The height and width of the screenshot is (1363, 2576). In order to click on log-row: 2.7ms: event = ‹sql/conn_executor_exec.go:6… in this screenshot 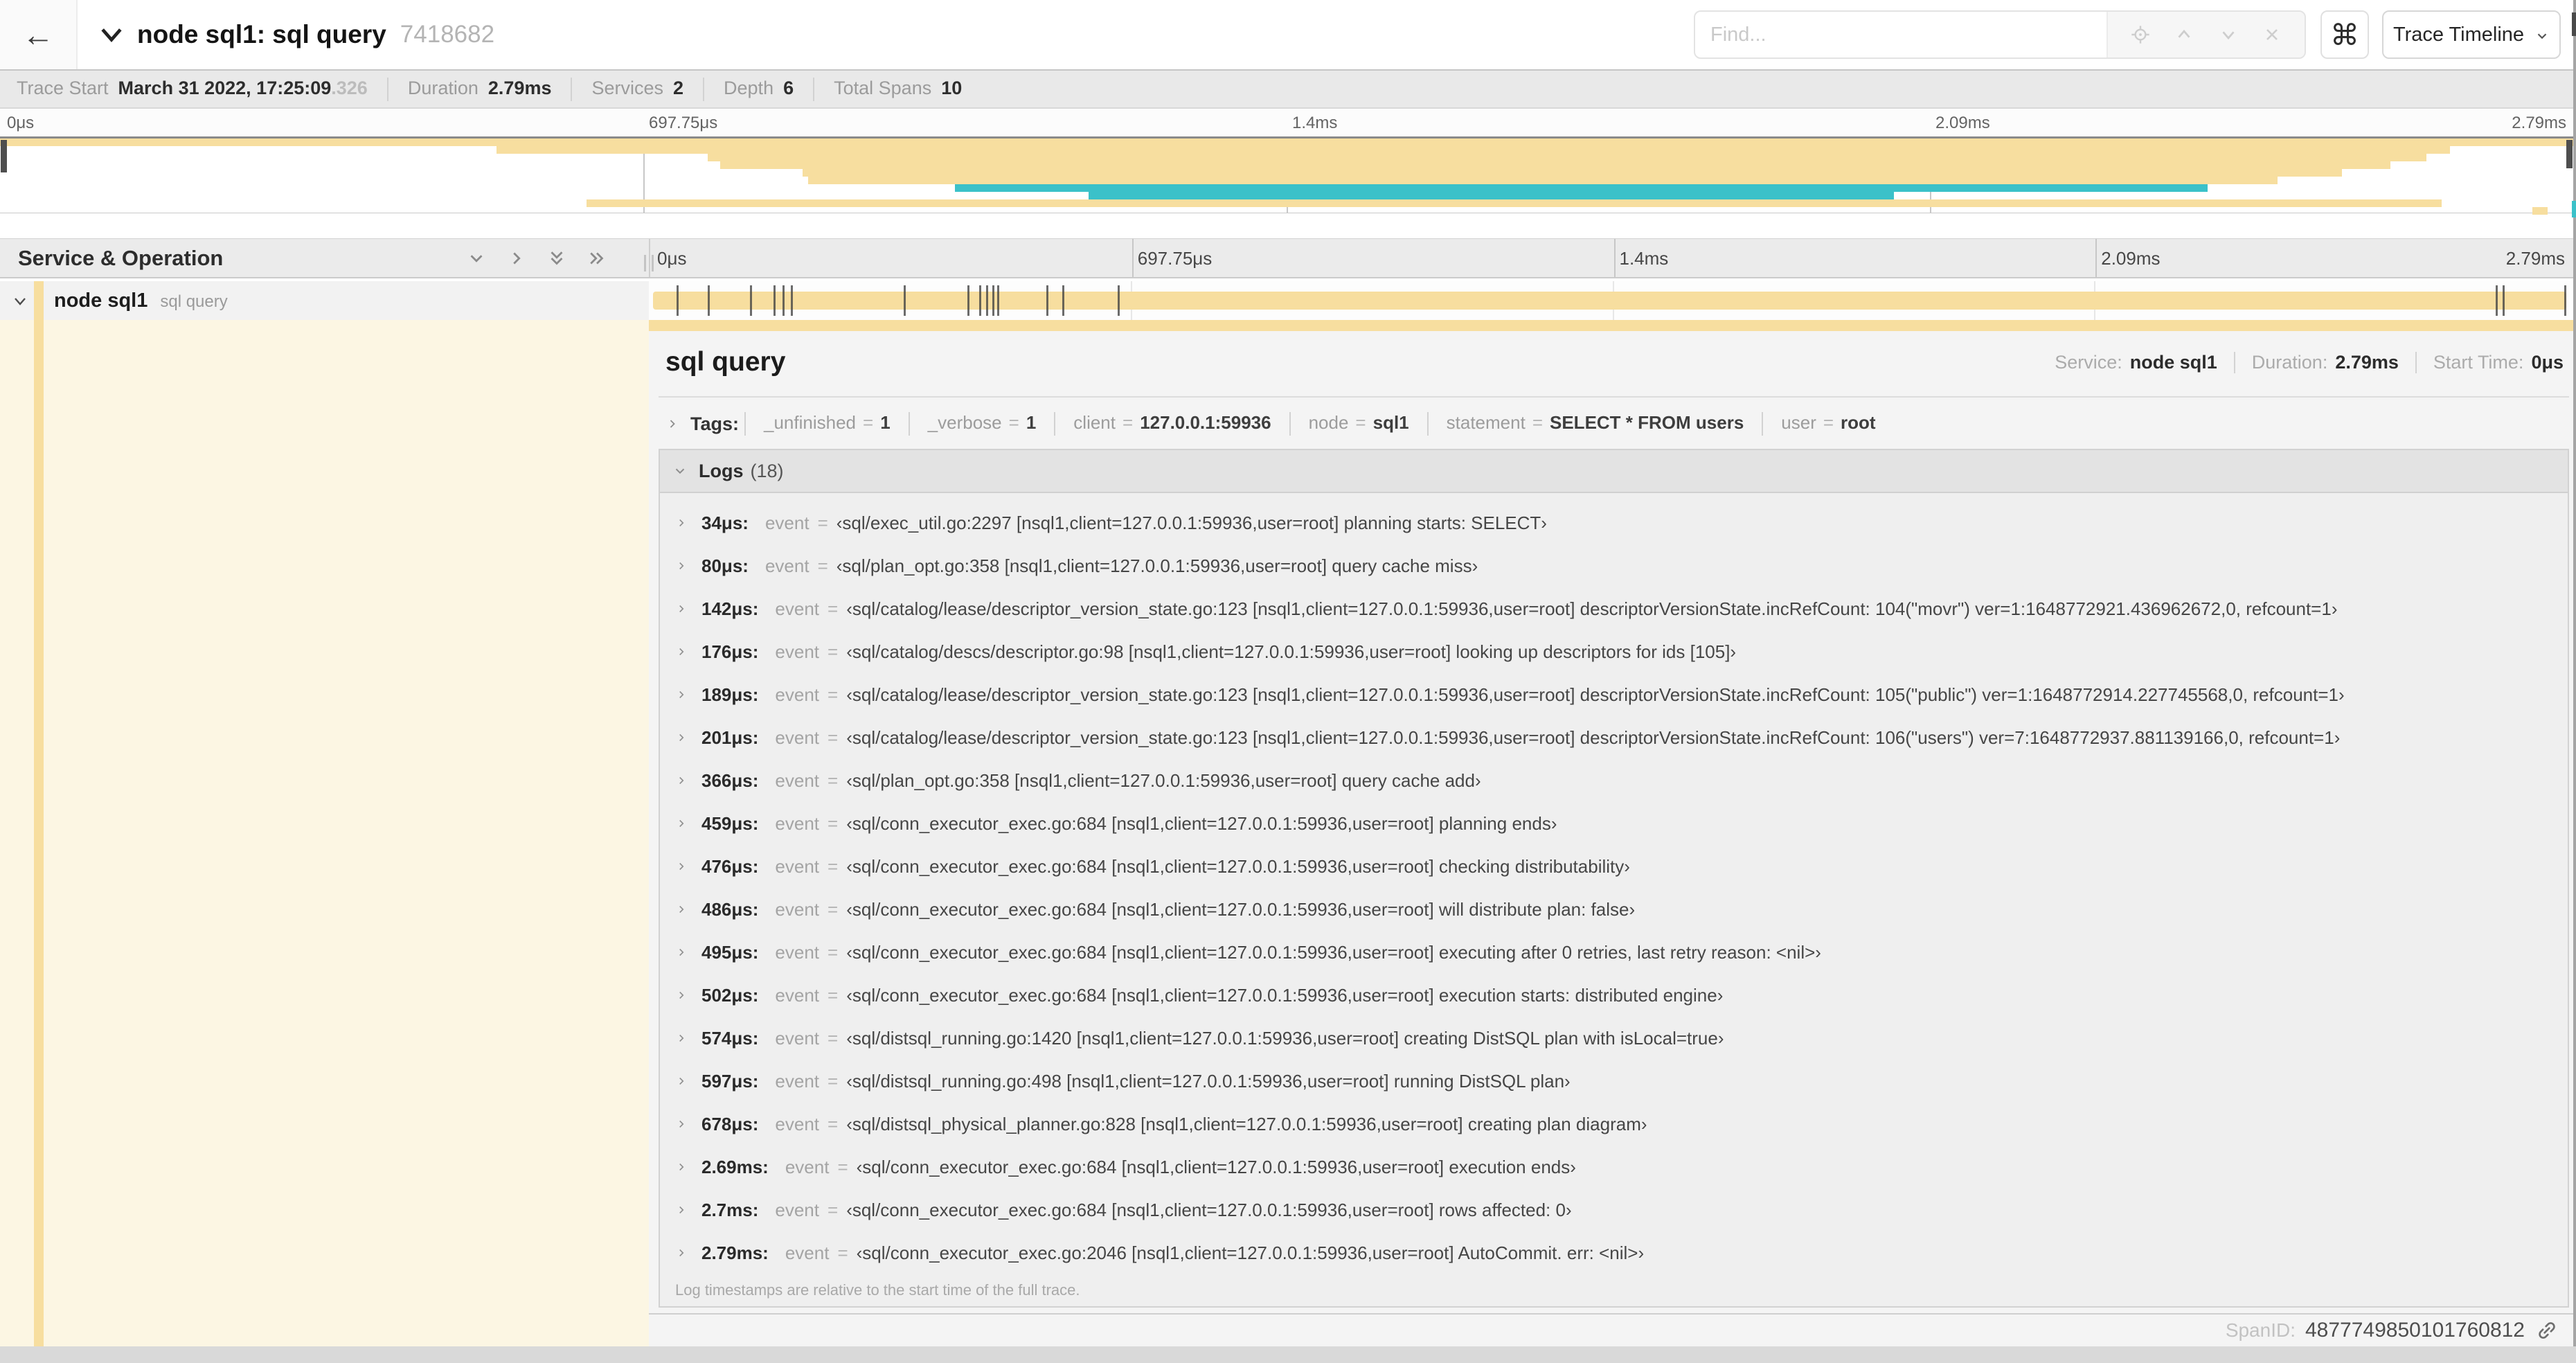, I will do `click(1614, 1210)`.